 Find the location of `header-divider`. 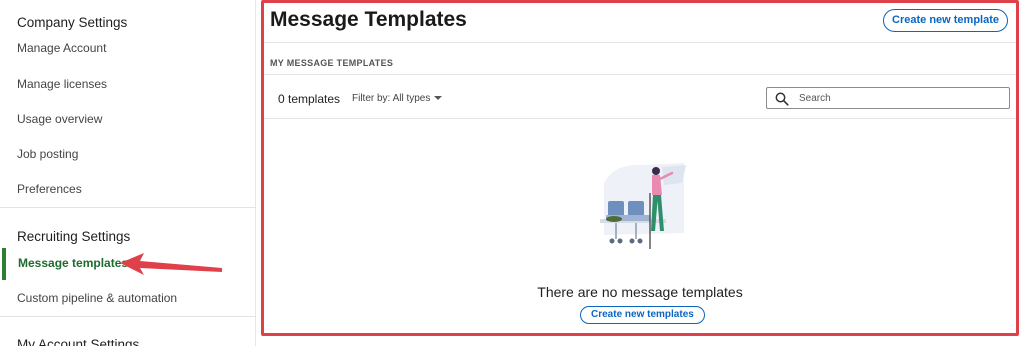

header-divider is located at coordinates (640, 42).